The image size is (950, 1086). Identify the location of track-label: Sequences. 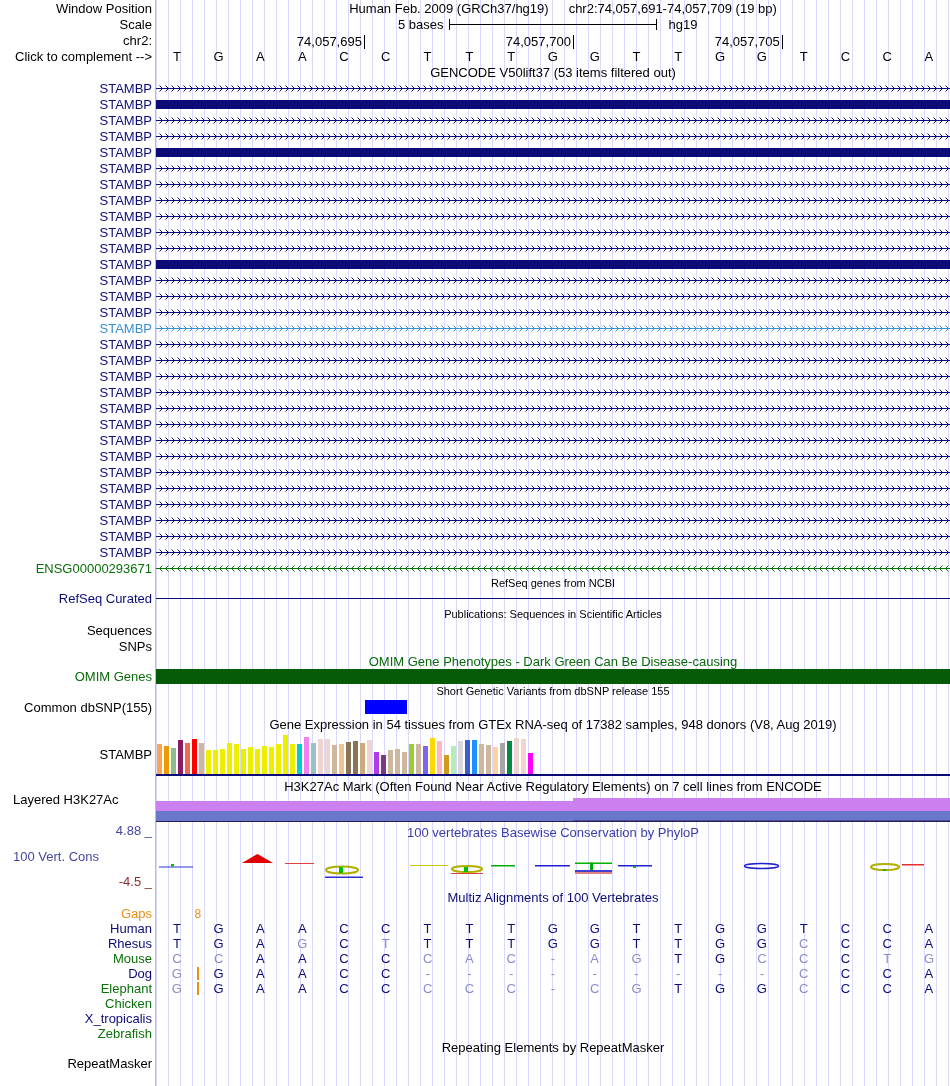
(119, 630).